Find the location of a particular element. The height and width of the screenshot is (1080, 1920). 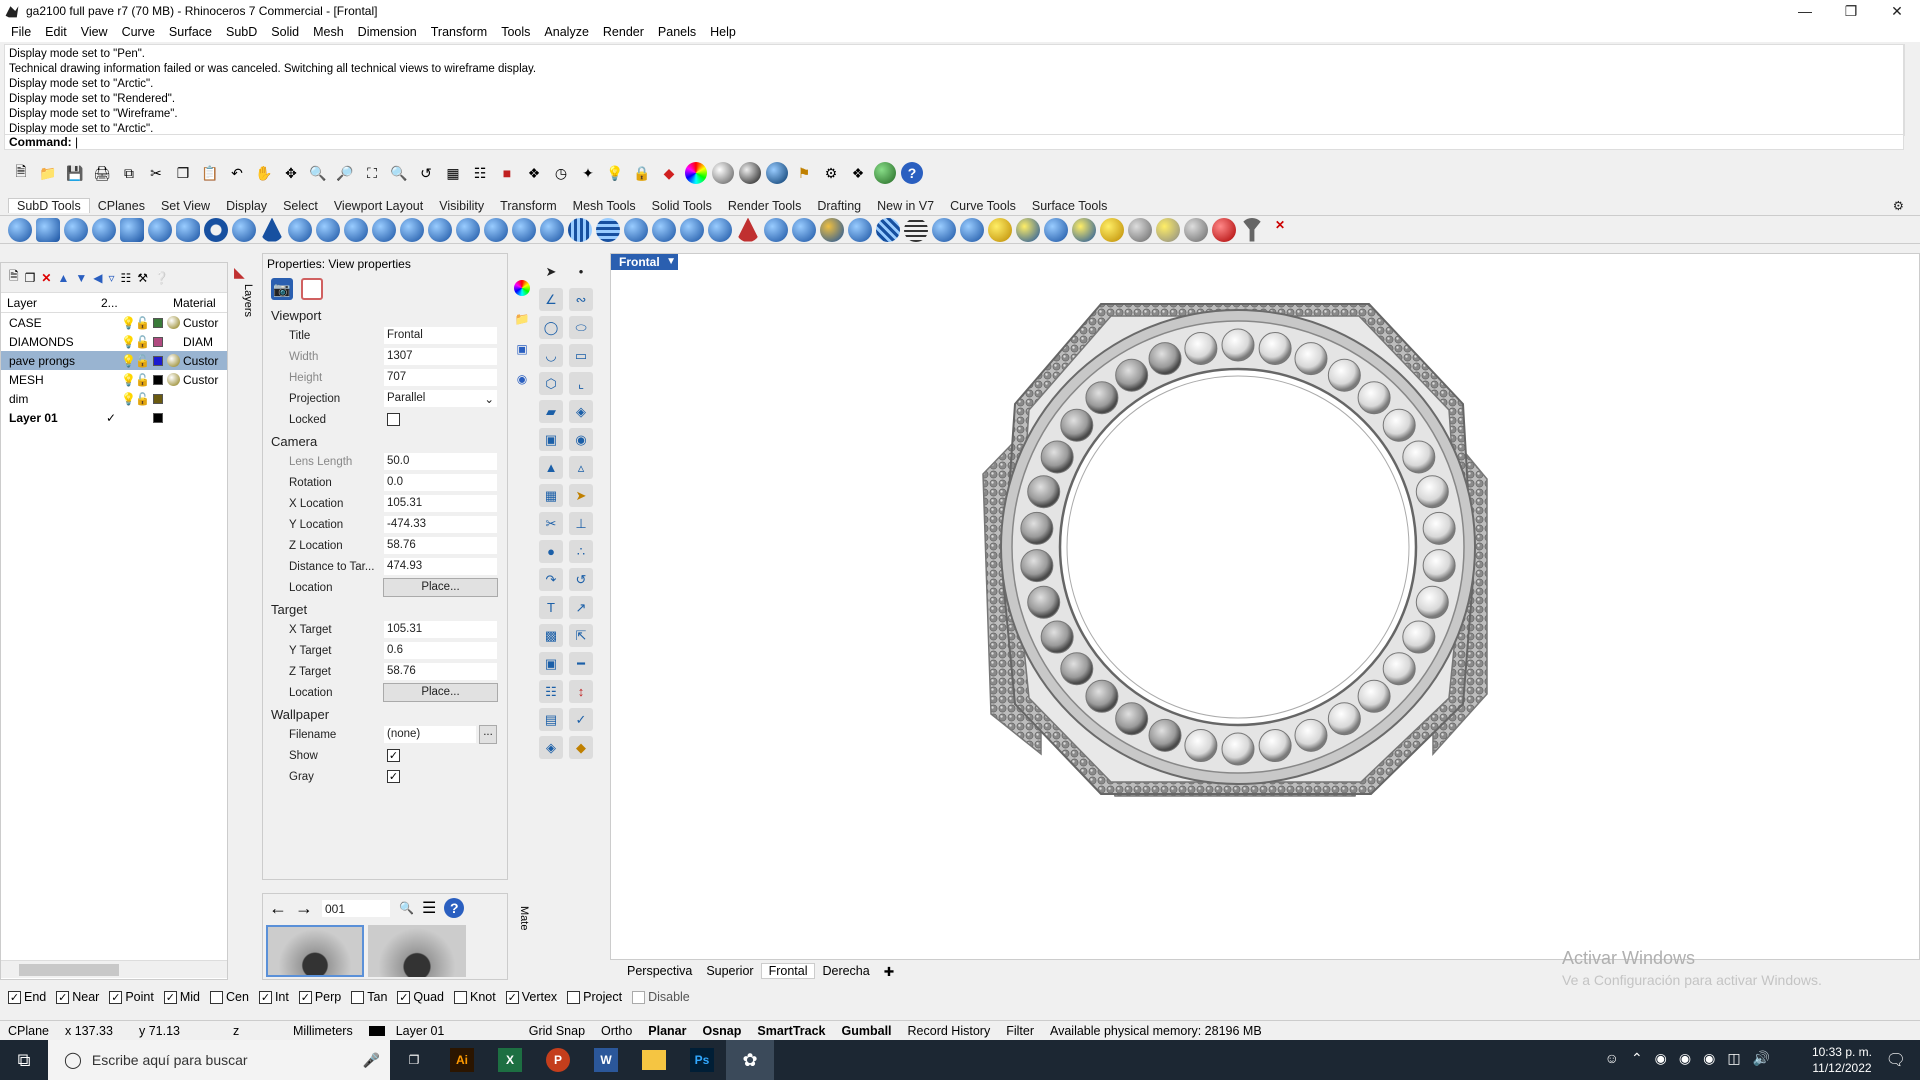

subd-crease-edge-icon is located at coordinates (748, 229).